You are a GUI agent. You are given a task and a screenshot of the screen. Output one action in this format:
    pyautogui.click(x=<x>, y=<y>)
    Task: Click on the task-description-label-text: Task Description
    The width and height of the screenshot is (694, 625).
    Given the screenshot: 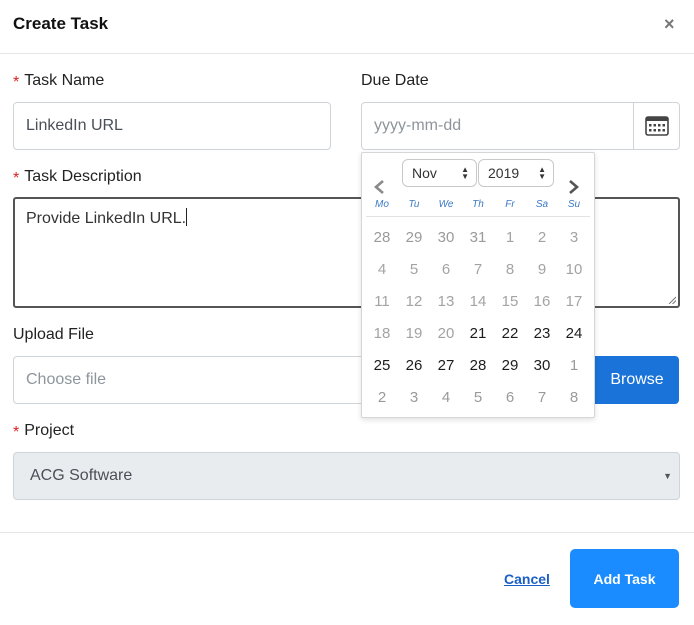 What is the action you would take?
    pyautogui.click(x=83, y=176)
    